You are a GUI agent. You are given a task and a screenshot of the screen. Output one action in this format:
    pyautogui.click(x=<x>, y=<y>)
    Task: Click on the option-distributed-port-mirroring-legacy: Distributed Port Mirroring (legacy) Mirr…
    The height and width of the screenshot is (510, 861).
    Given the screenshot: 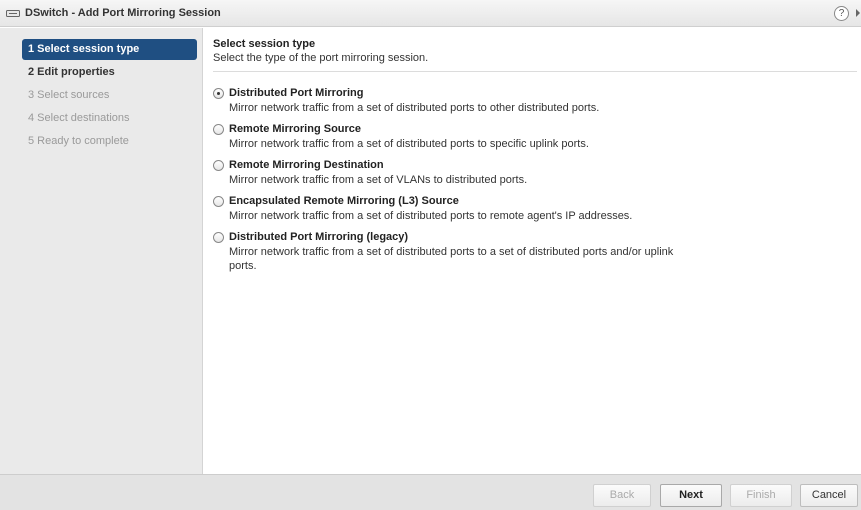 What is the action you would take?
    pyautogui.click(x=535, y=252)
    